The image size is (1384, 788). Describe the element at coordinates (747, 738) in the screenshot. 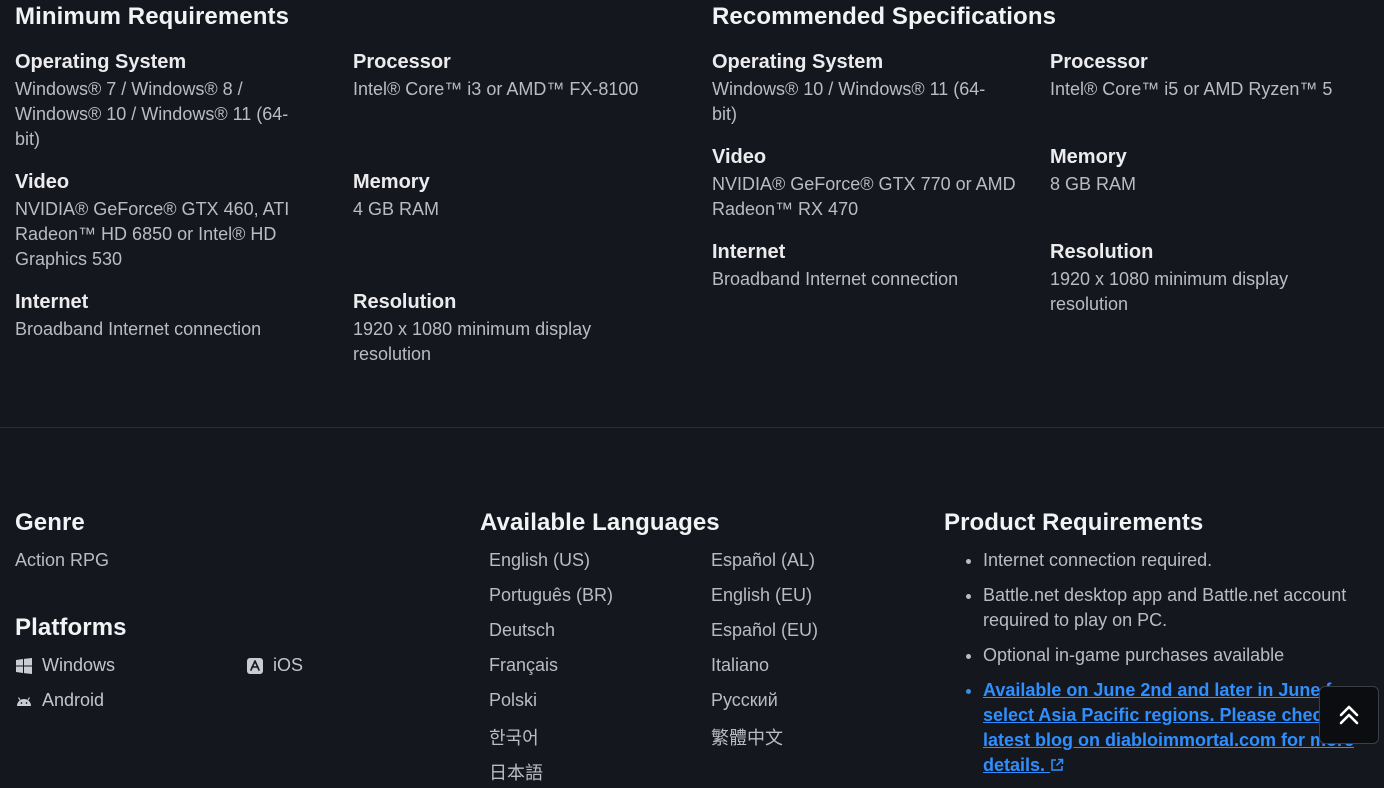

I see `language-item: 繁體中文` at that location.